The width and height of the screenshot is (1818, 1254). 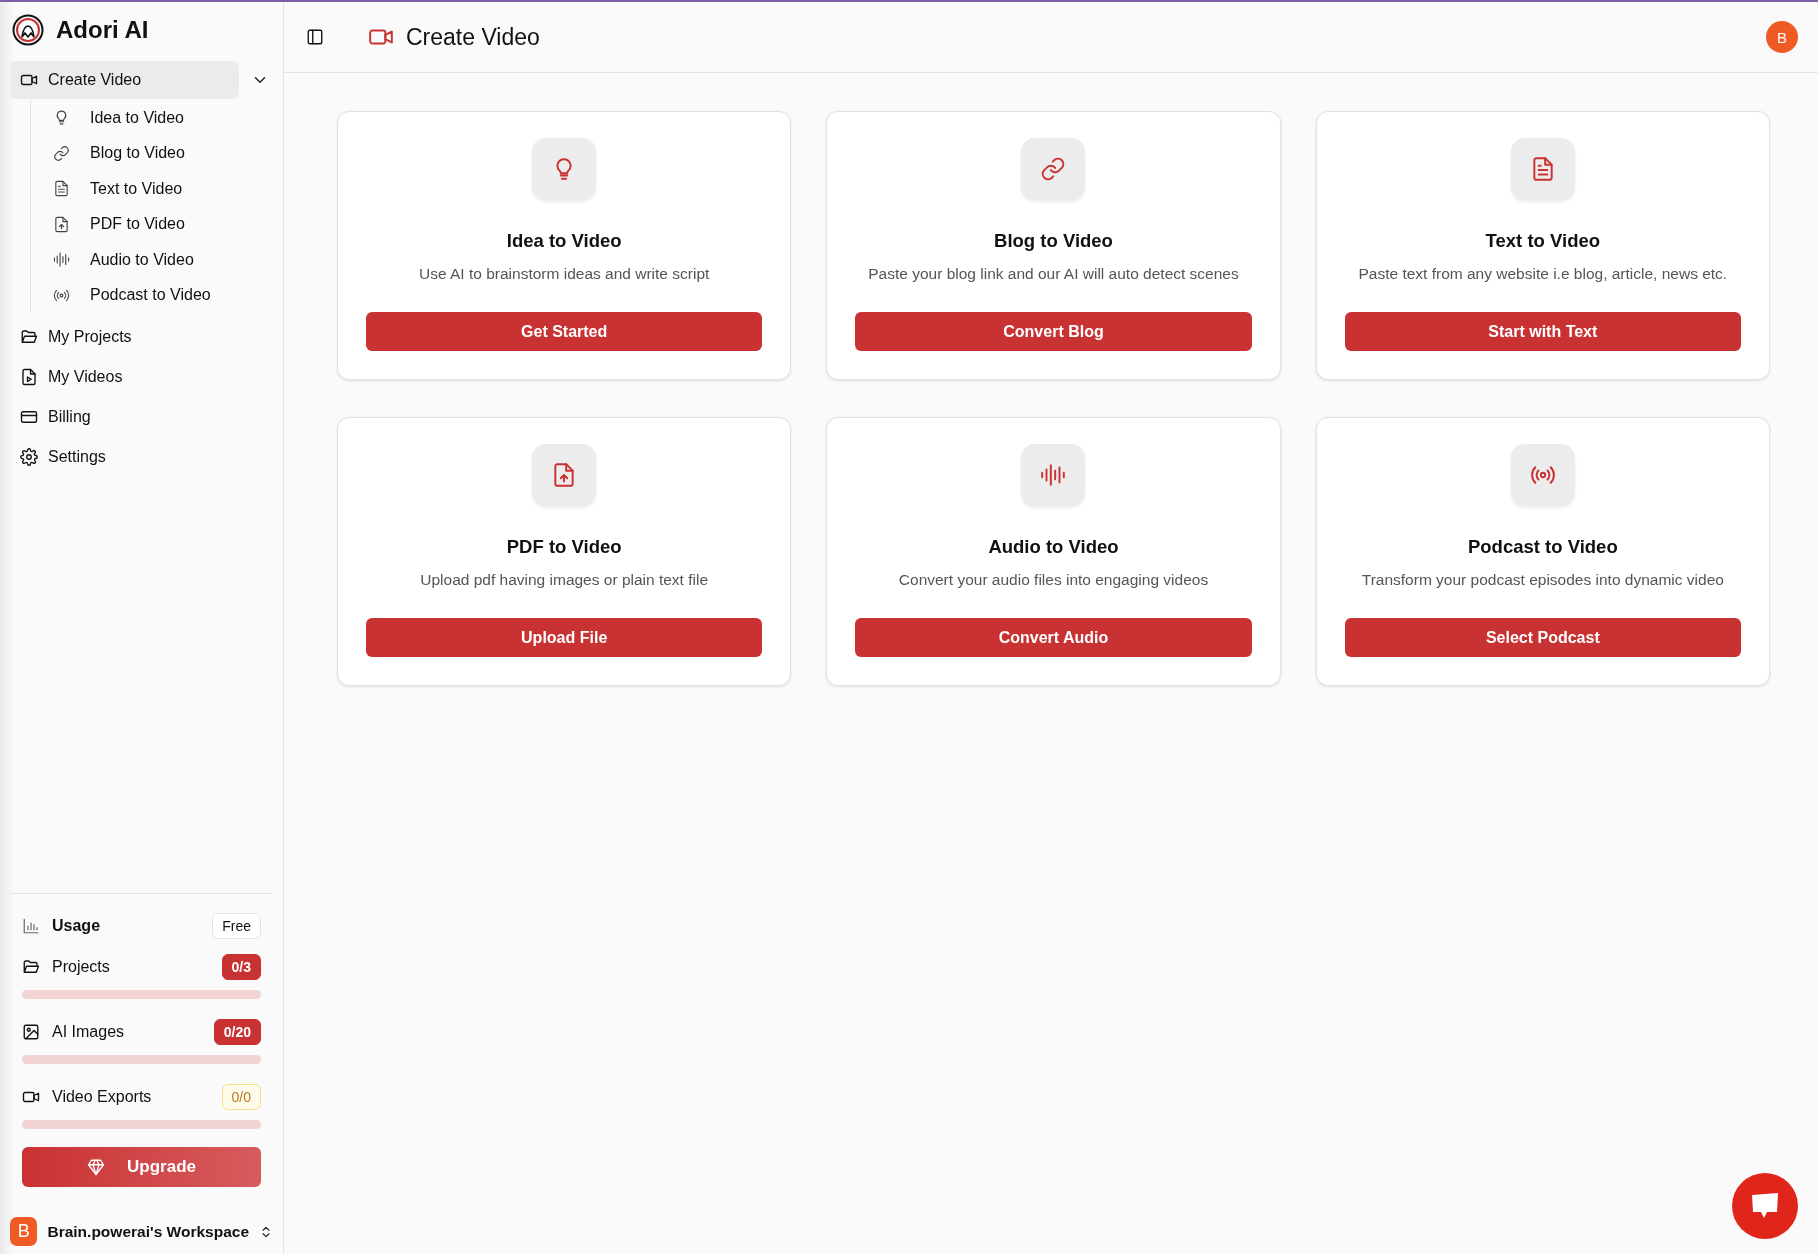 I want to click on card-title: PDF to Video, so click(x=564, y=547).